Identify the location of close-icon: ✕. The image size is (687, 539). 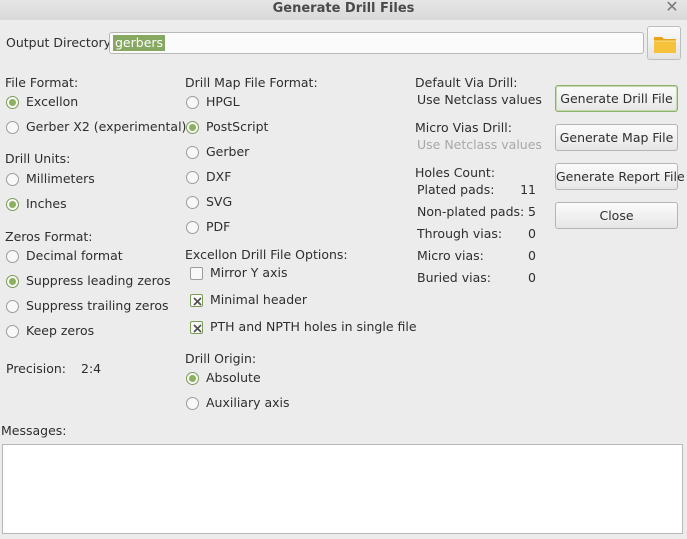
(672, 8).